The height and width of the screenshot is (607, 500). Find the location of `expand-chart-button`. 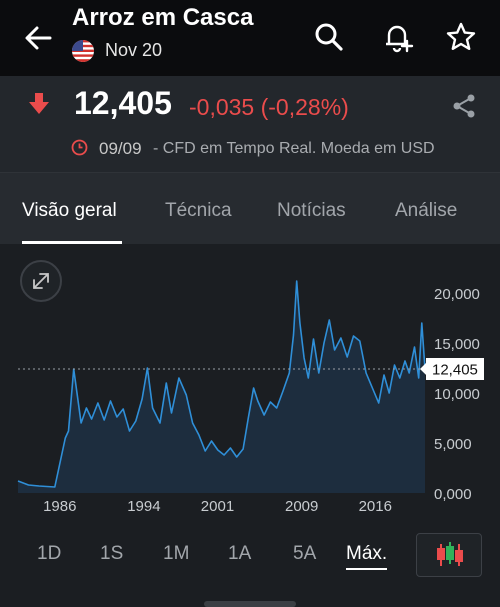

expand-chart-button is located at coordinates (41, 281).